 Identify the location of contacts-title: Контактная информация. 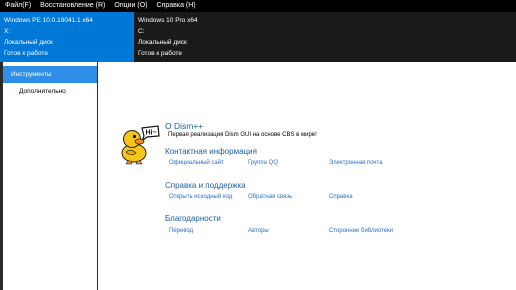
(211, 151).